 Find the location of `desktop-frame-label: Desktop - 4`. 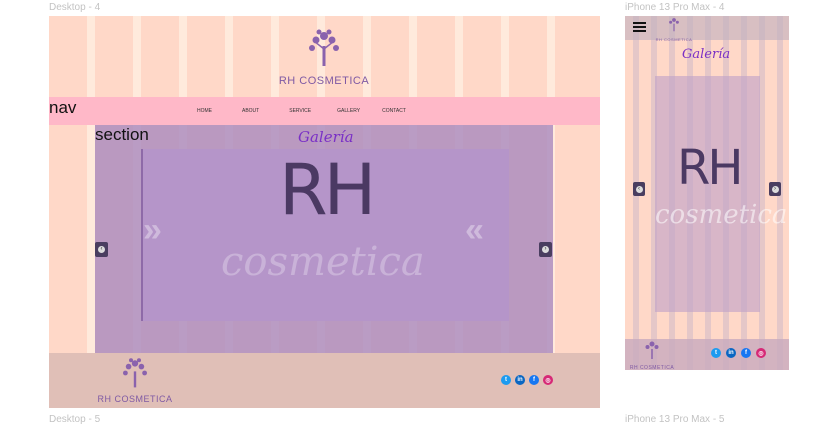

desktop-frame-label: Desktop - 4 is located at coordinates (75, 7).